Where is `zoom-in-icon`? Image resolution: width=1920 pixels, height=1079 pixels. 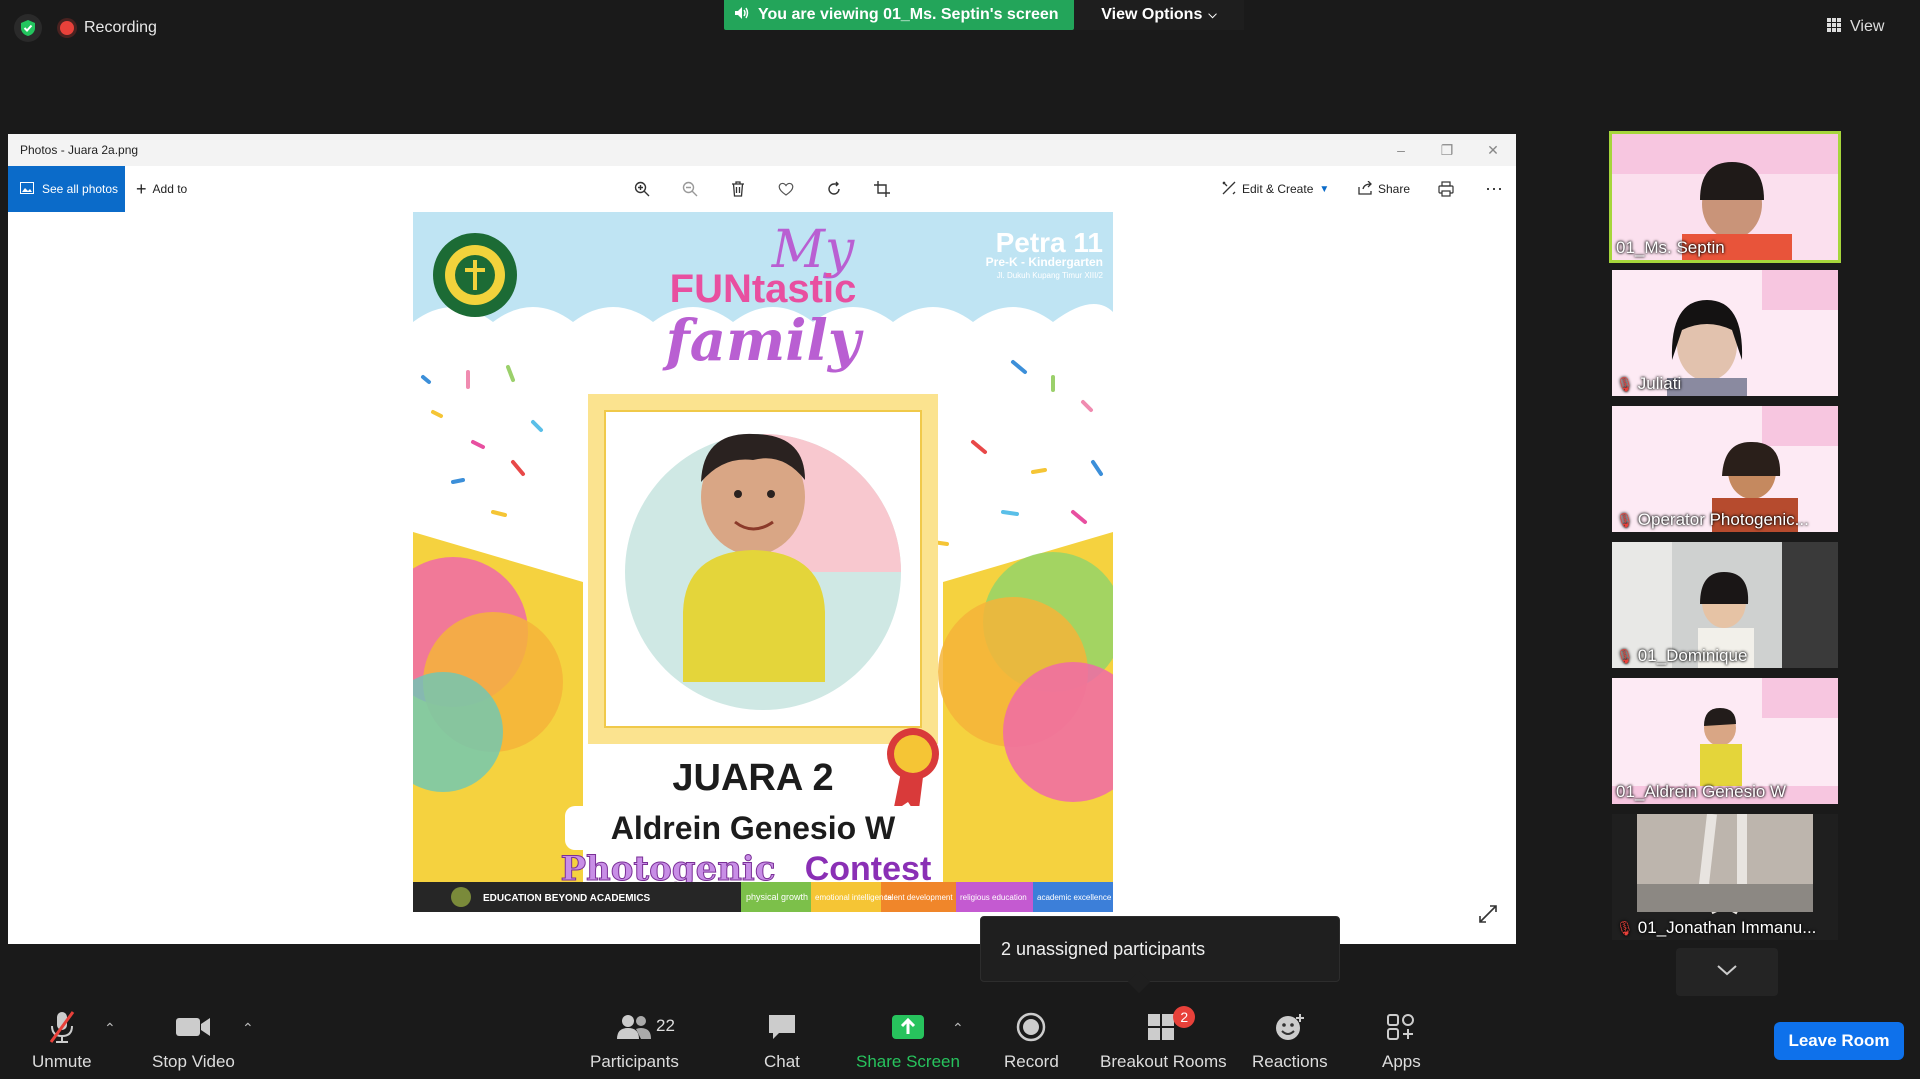 zoom-in-icon is located at coordinates (642, 189).